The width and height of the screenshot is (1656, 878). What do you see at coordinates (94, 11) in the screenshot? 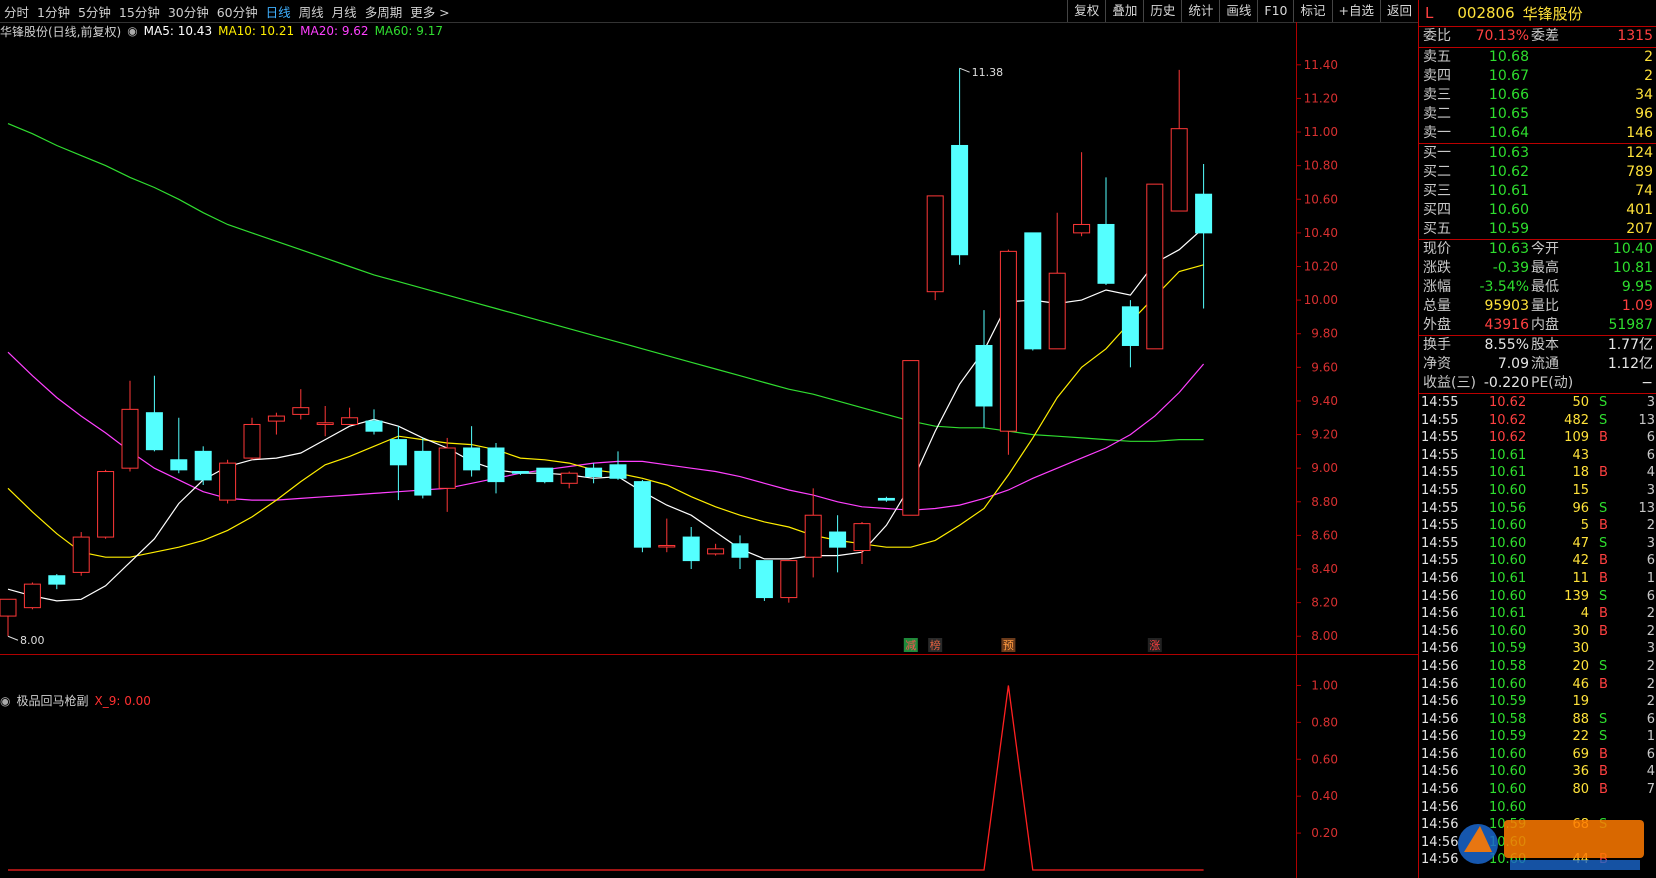
I see `period-tab-2: 5分钟` at bounding box center [94, 11].